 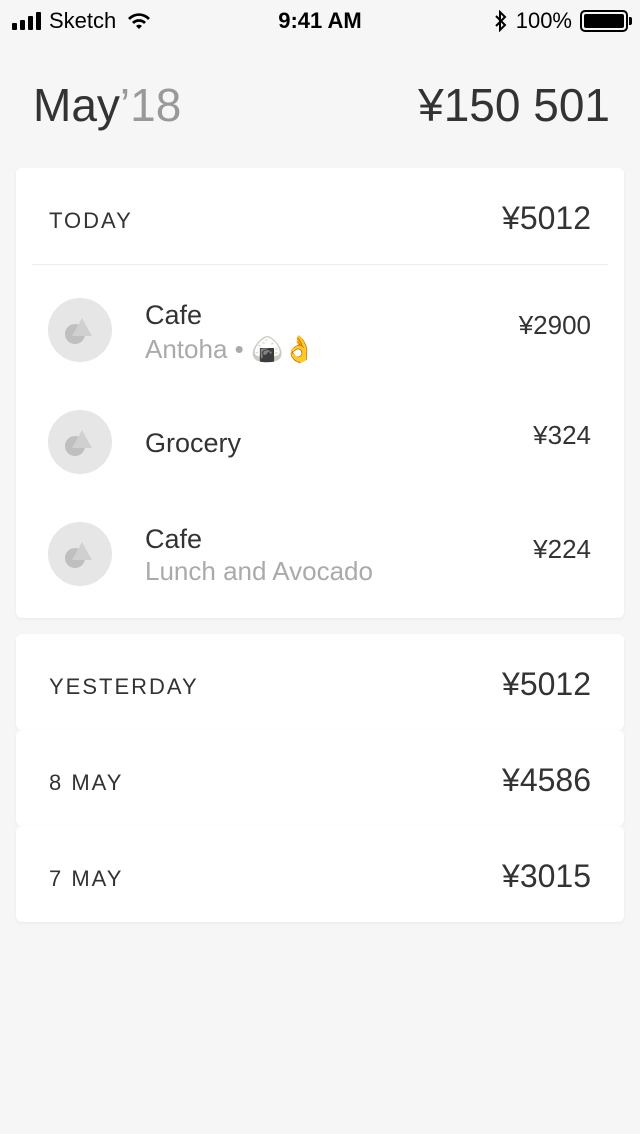 What do you see at coordinates (514, 105) in the screenshot?
I see `monthly-total: ¥150 501` at bounding box center [514, 105].